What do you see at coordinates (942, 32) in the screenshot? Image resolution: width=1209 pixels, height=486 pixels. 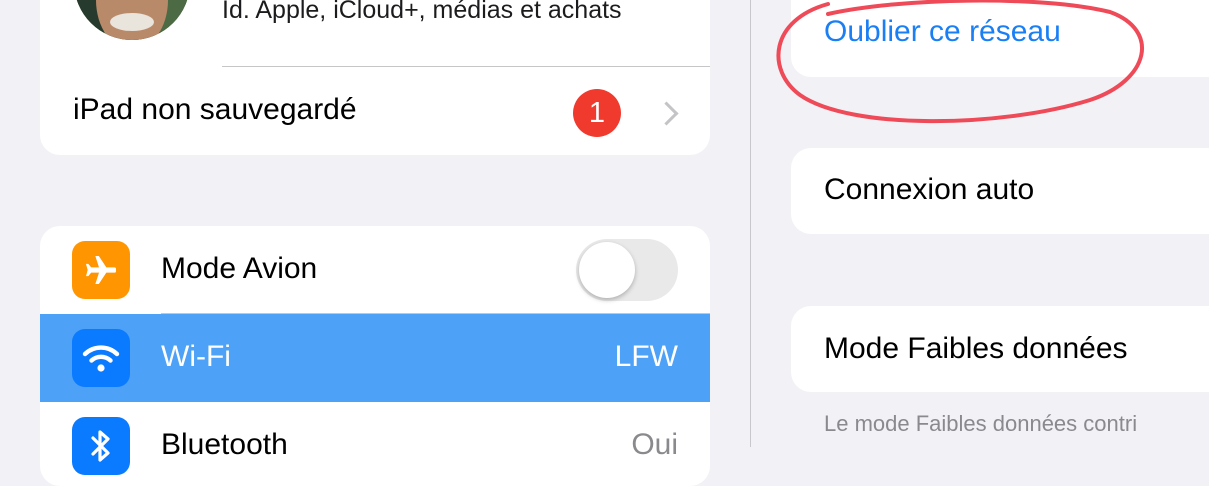 I see `forget-network-button: Oublier ce réseau` at bounding box center [942, 32].